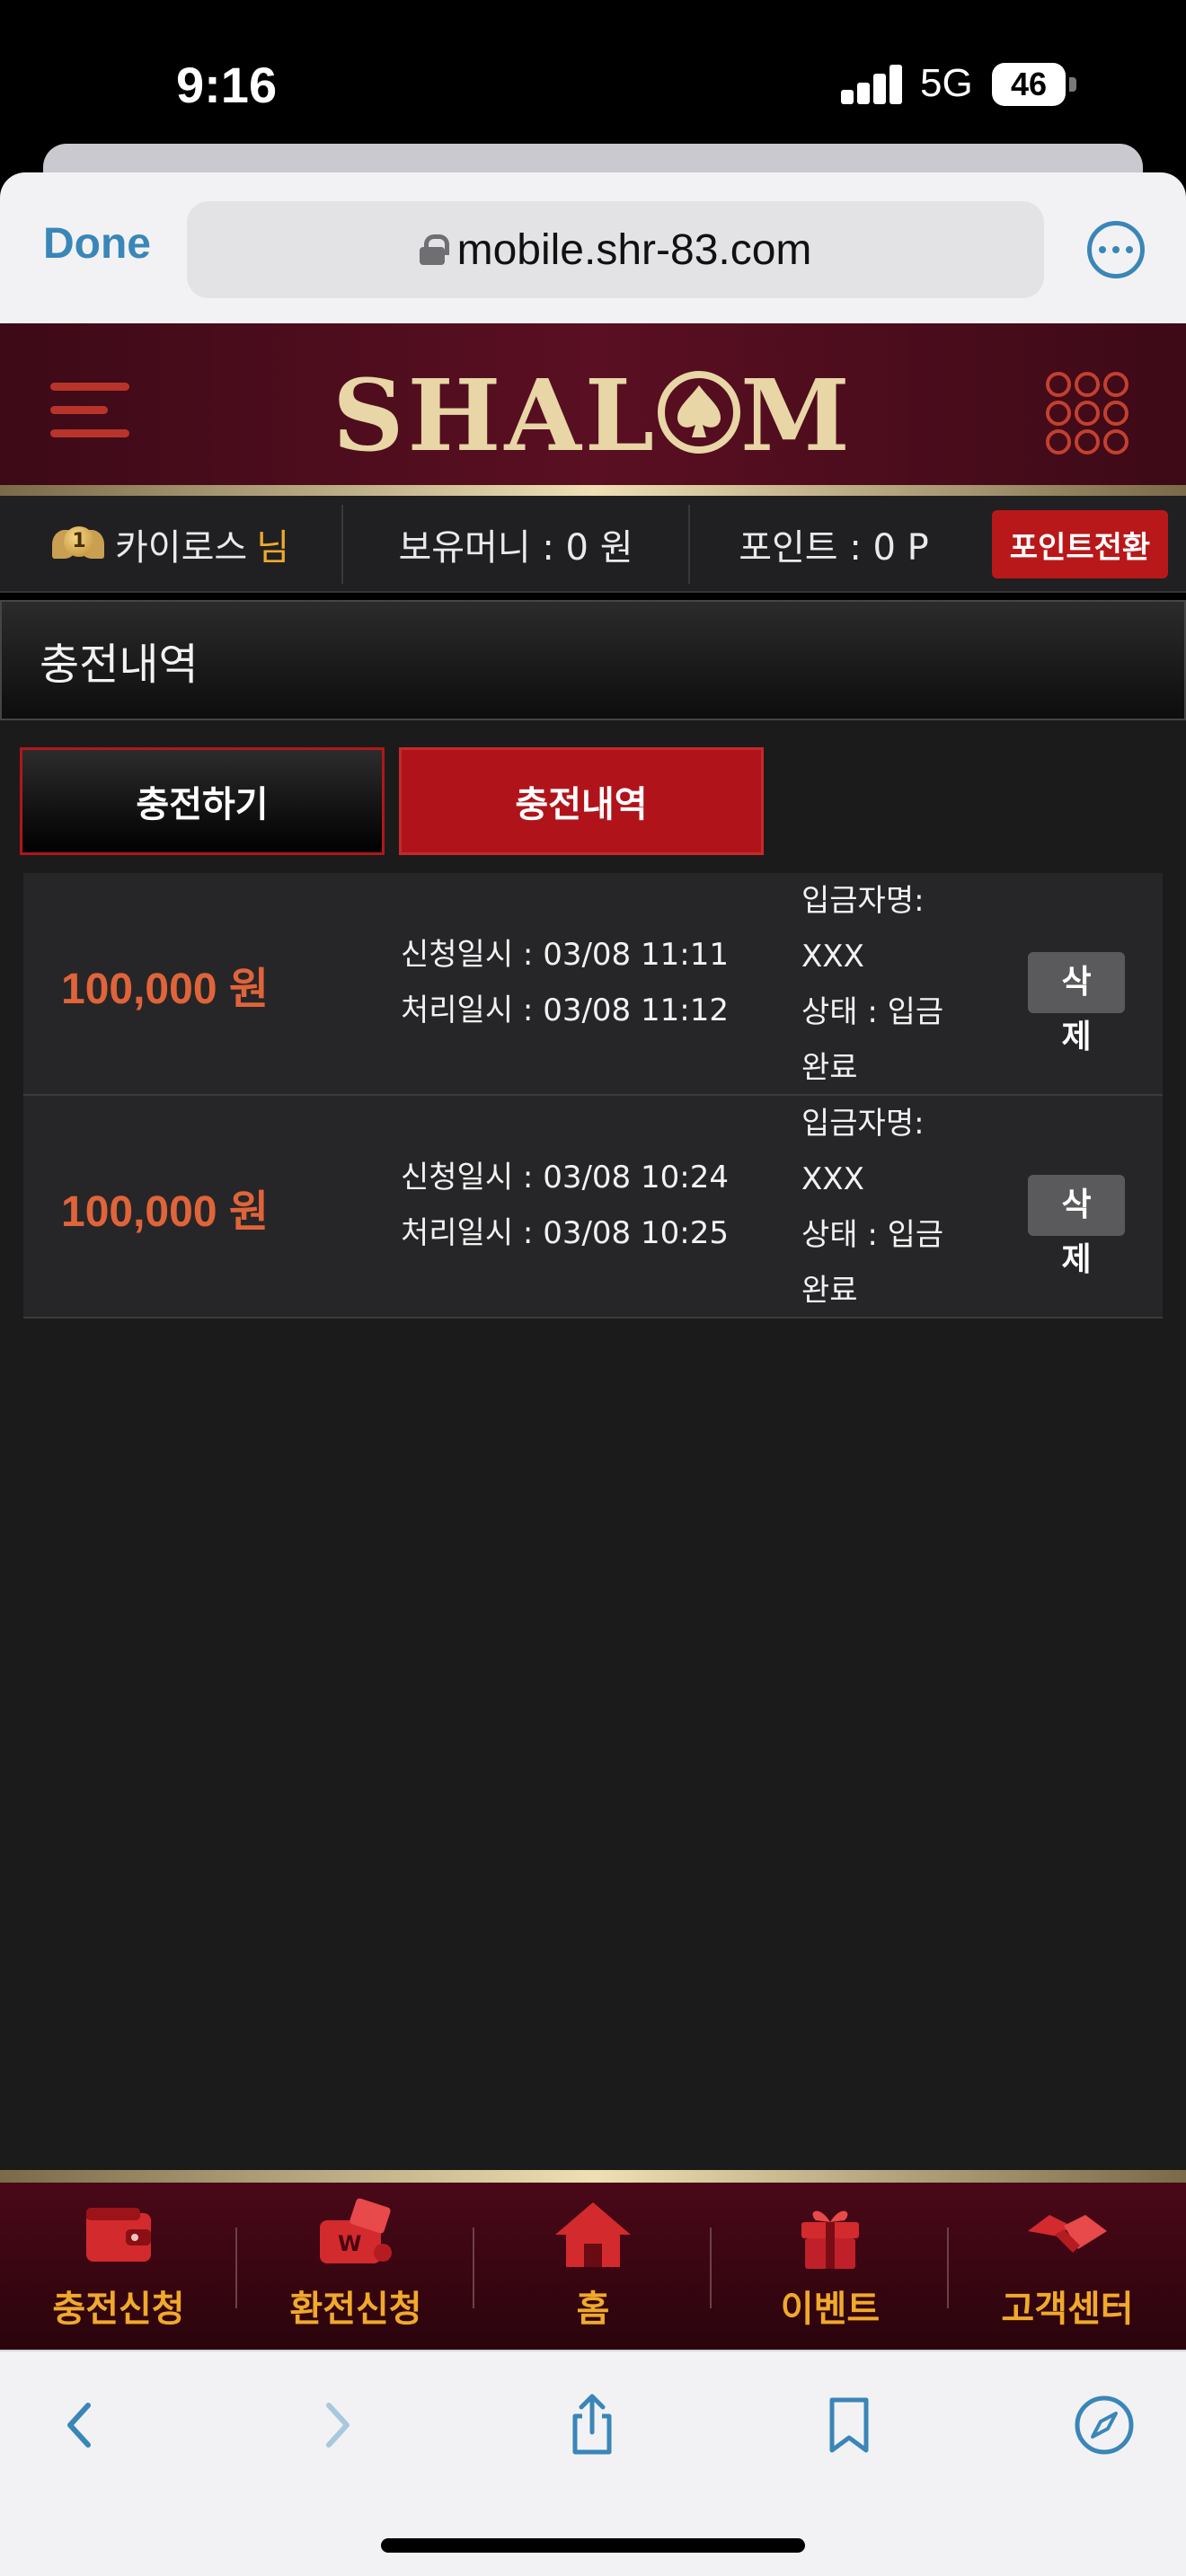 The height and width of the screenshot is (2576, 1186). What do you see at coordinates (830, 2309) in the screenshot?
I see `nav-label: 이벤트` at bounding box center [830, 2309].